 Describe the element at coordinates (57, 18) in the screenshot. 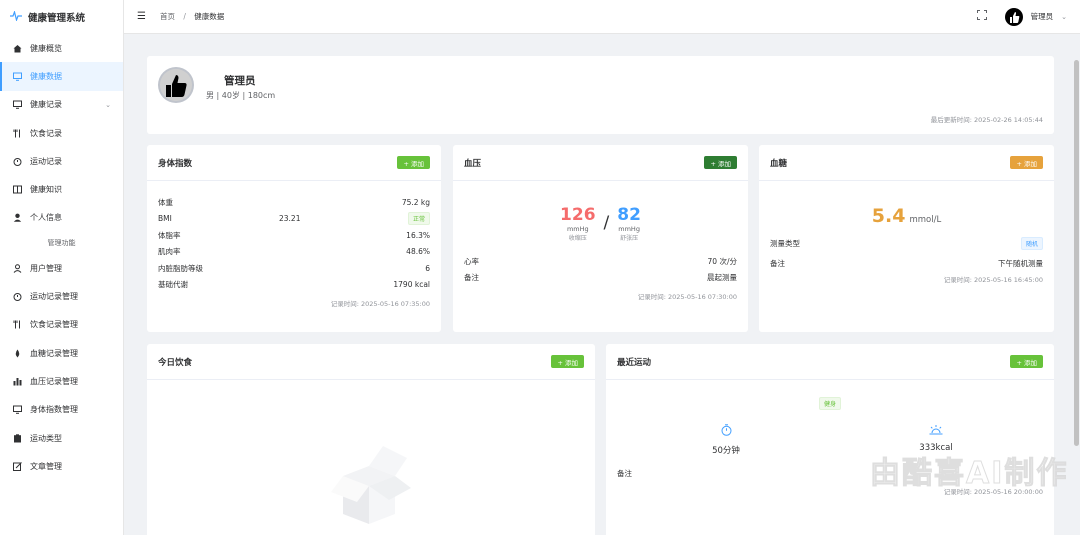

I see `app-title: 健康管理系统` at that location.